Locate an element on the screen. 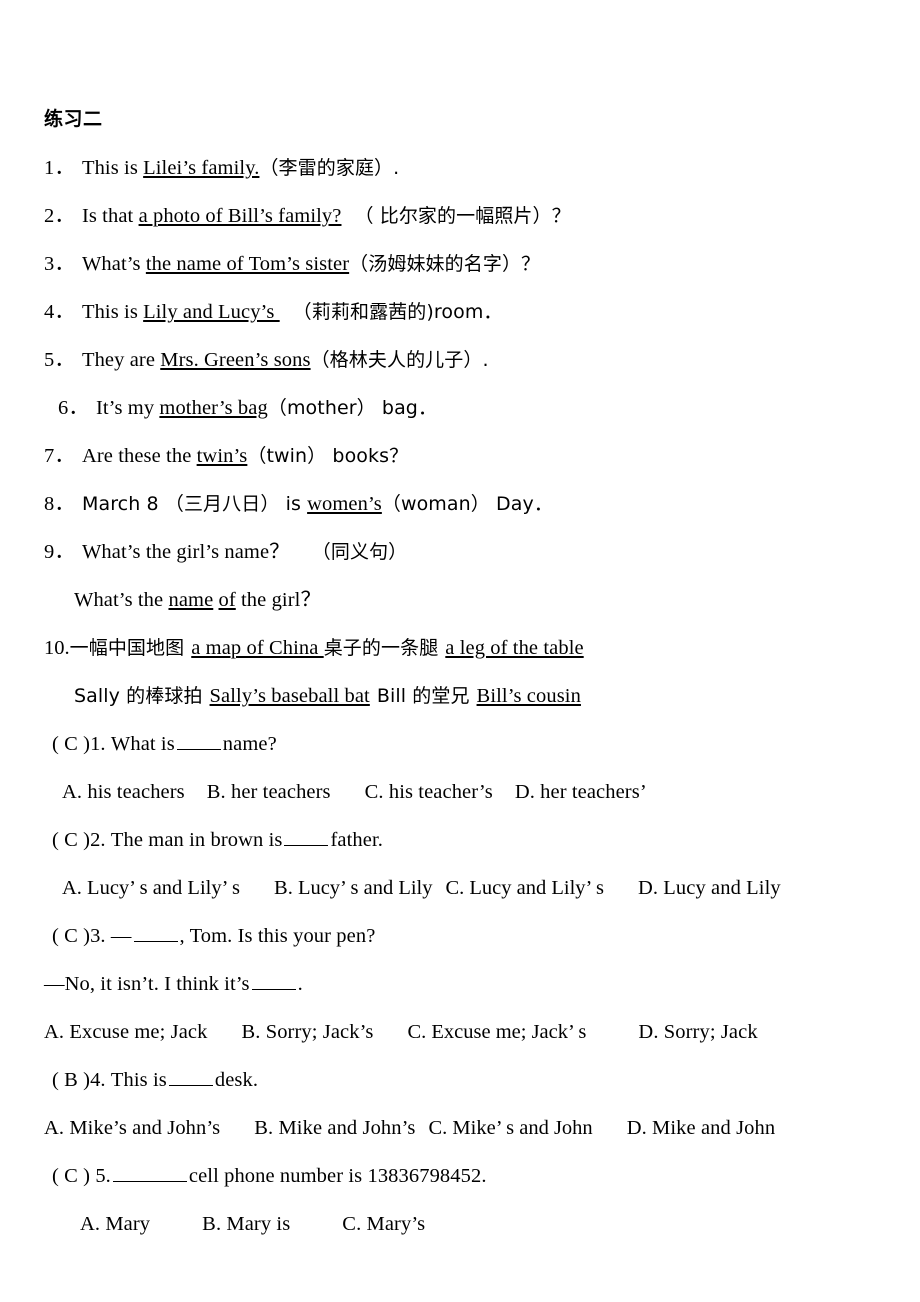 The width and height of the screenshot is (920, 1302). item-9b-post: the girl？ is located at coordinates (278, 600).